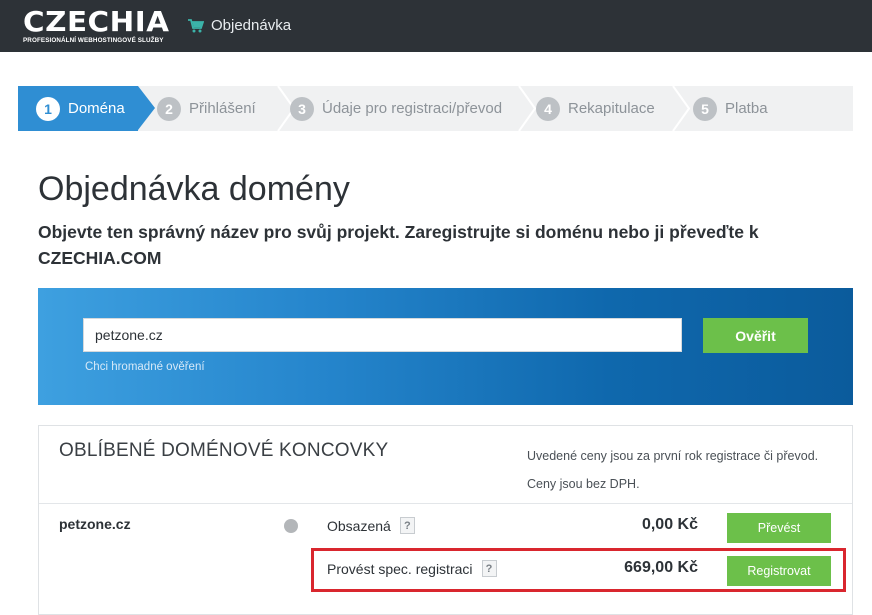  I want to click on result-domain-name: petzone.cz, so click(95, 524).